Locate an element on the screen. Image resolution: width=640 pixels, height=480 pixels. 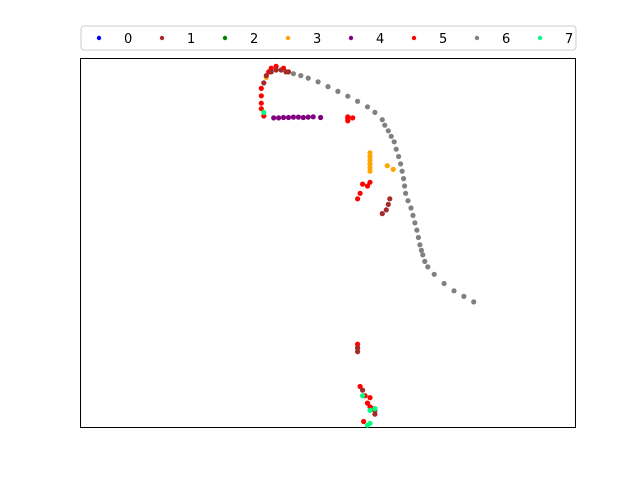
legend: 0 1 2 3 4 5 6 7 is located at coordinates (328, 38).